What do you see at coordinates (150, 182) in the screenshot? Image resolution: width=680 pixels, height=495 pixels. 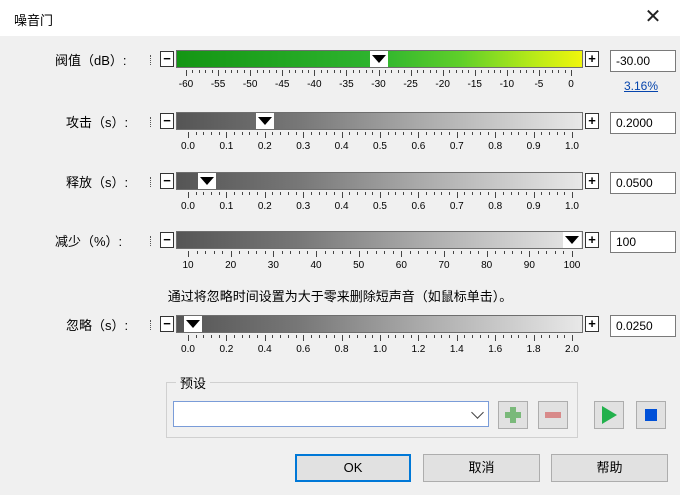 I see `release-dotted-marker` at bounding box center [150, 182].